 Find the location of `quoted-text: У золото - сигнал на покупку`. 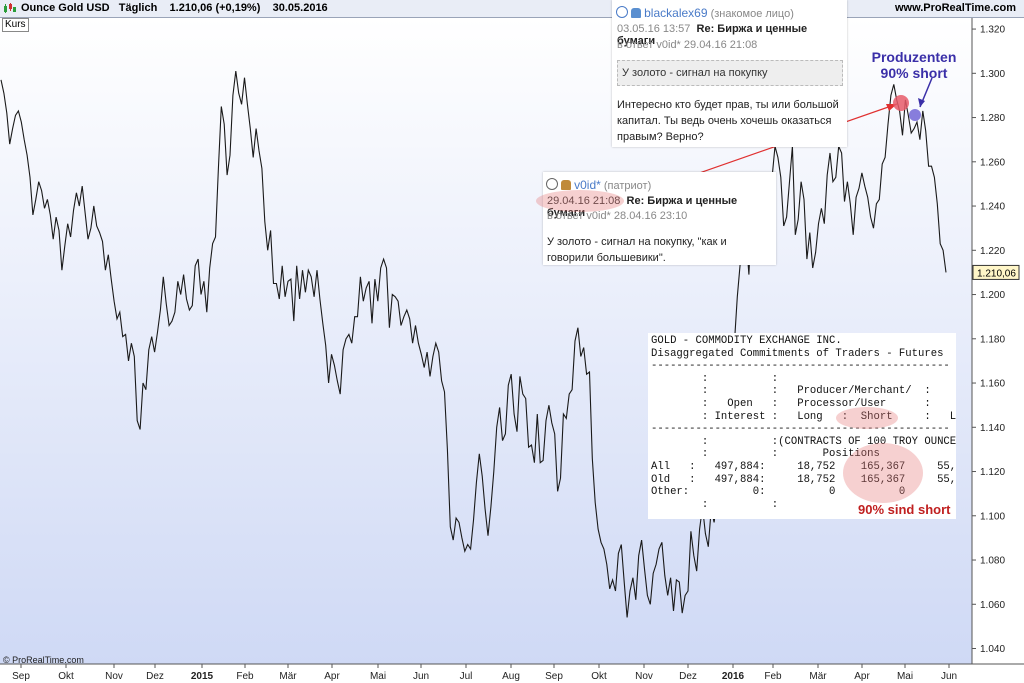

quoted-text: У золото - сигнал на покупку is located at coordinates (730, 73).